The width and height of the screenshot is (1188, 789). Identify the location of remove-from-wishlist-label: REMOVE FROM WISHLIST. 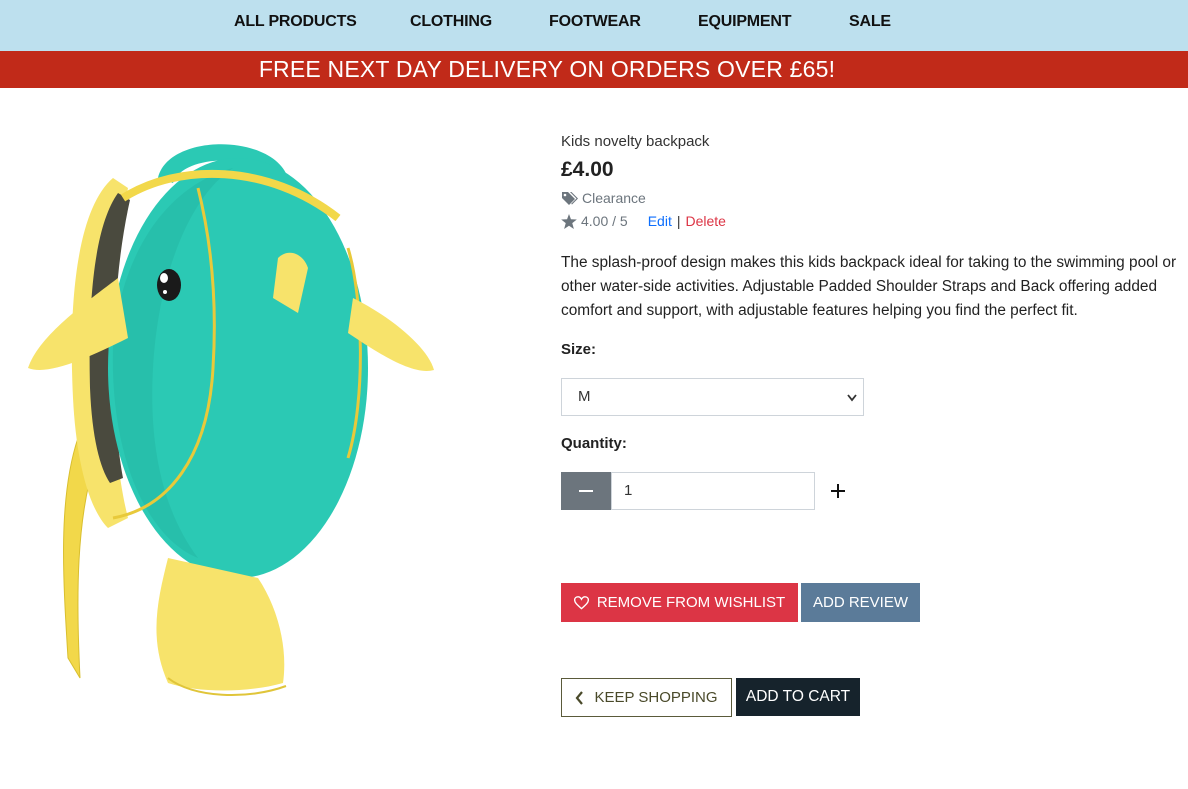
(691, 602).